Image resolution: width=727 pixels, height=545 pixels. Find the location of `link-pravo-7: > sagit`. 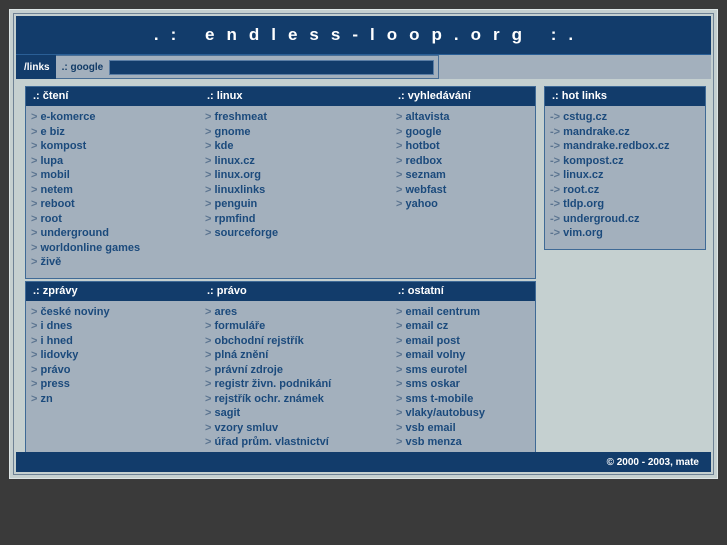

link-pravo-7: > sagit is located at coordinates (298, 413).